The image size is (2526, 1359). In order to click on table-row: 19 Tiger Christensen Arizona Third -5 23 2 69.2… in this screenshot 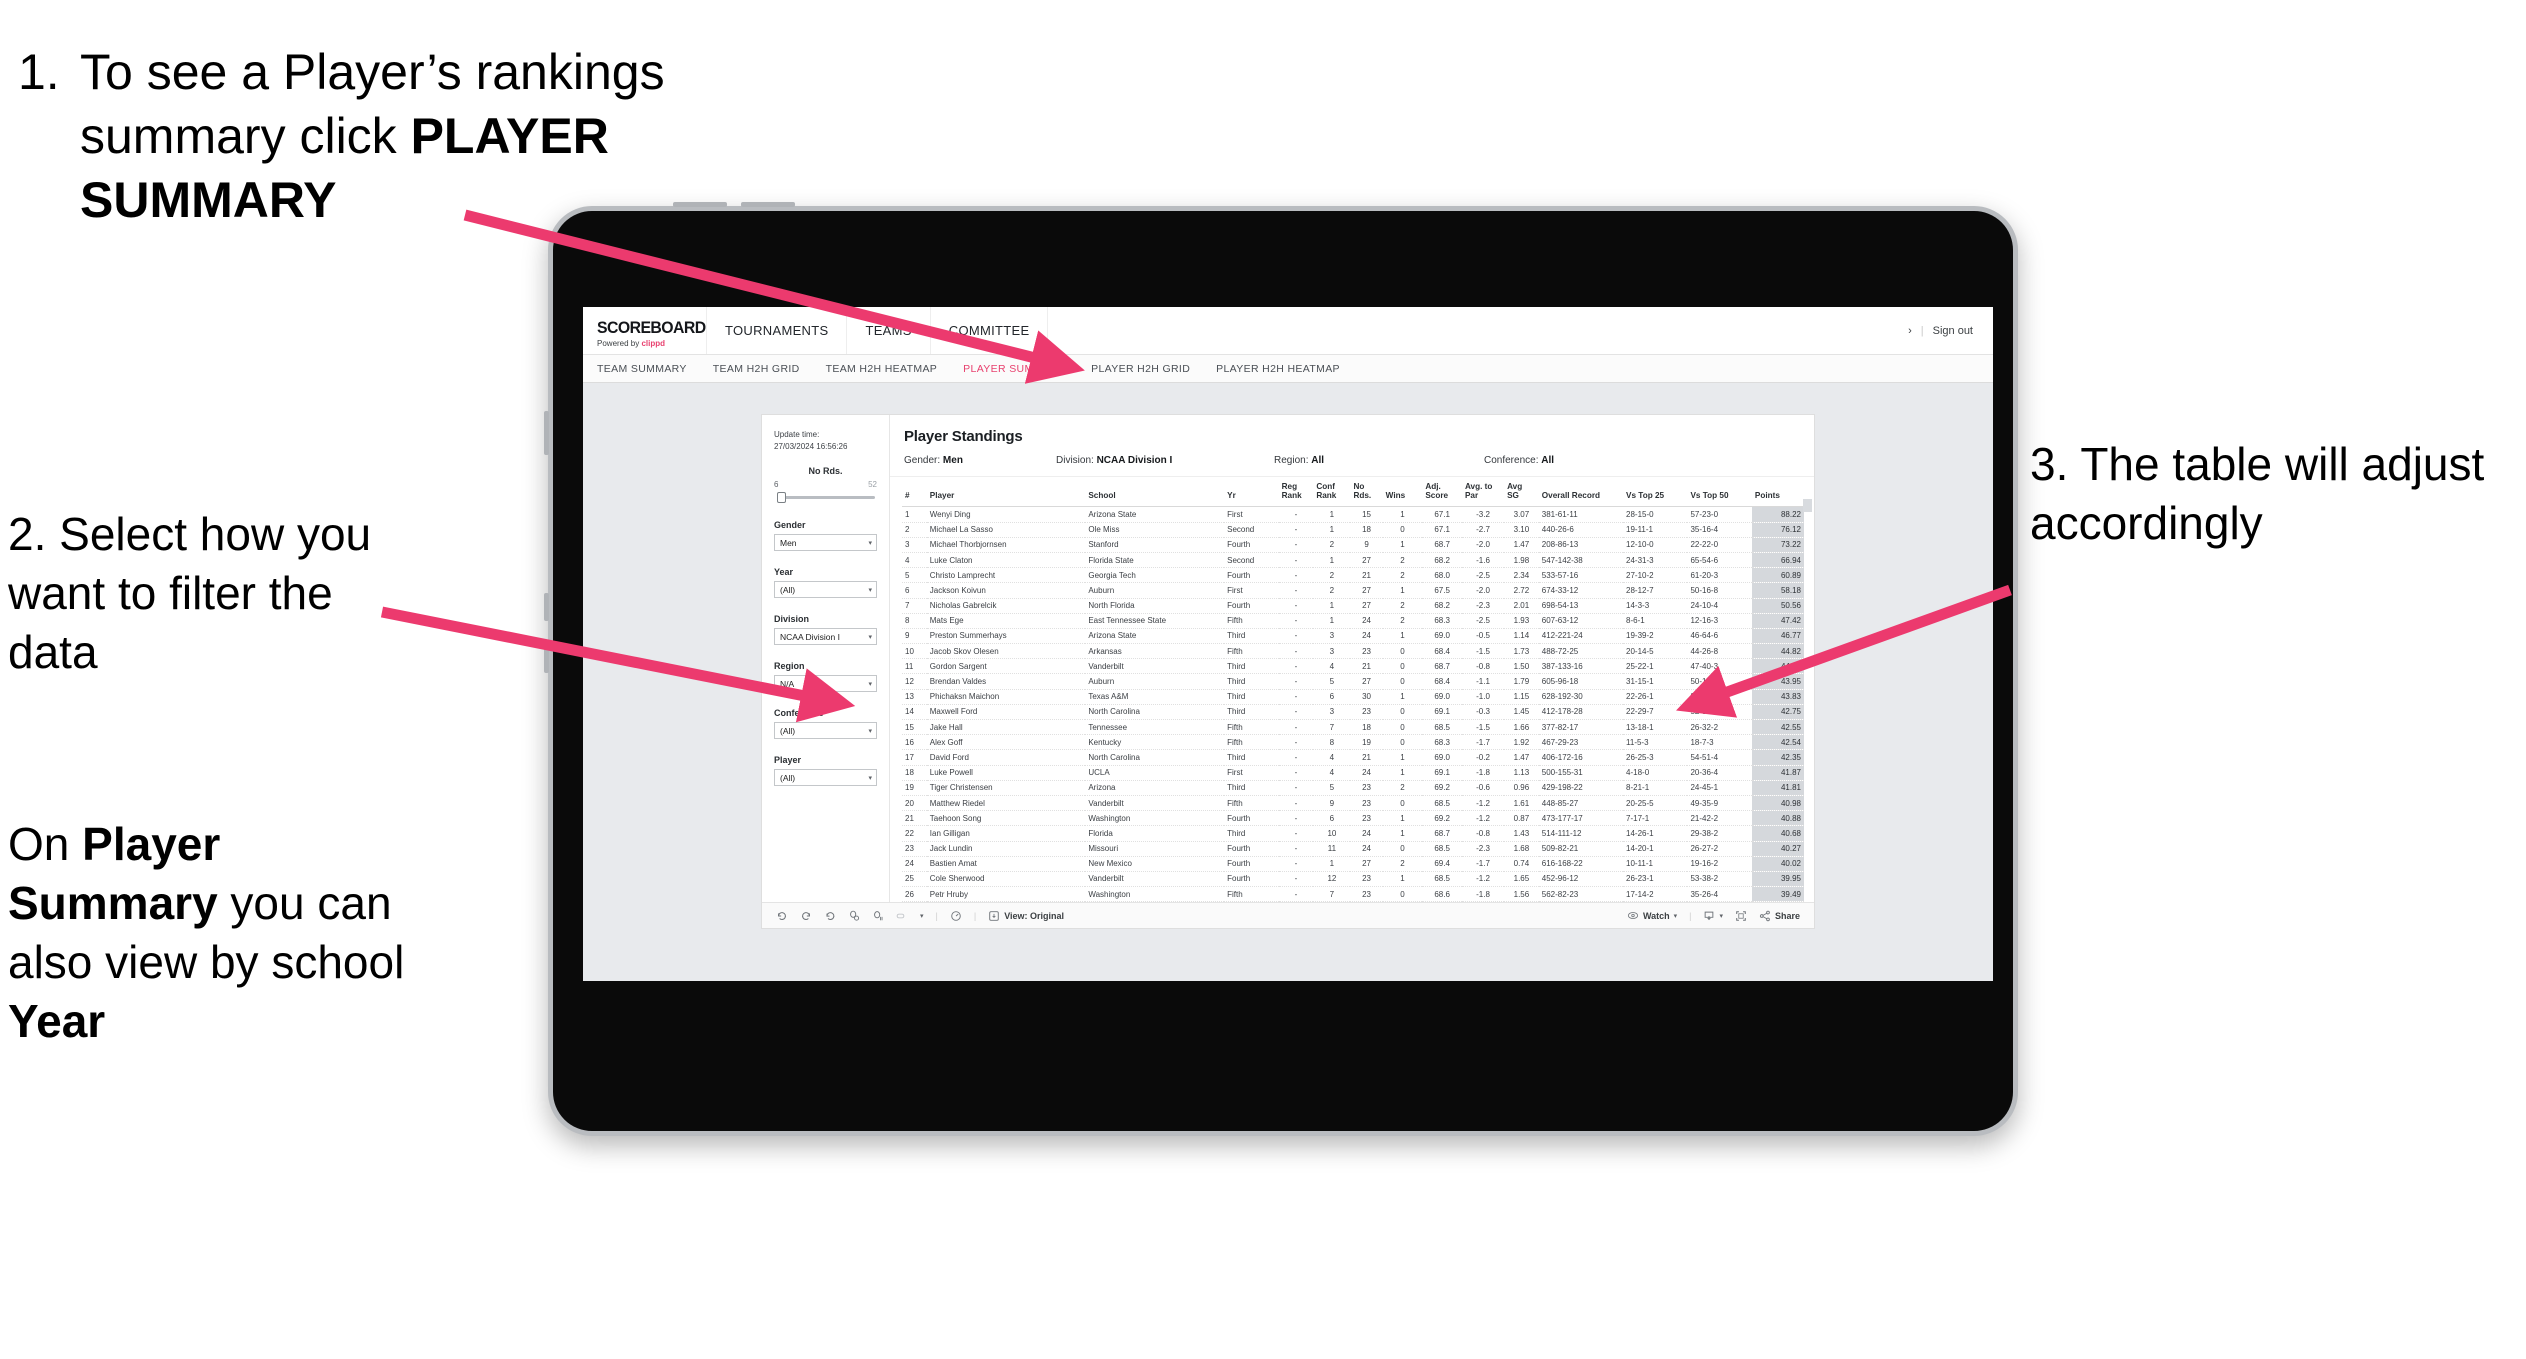, I will do `click(1353, 788)`.